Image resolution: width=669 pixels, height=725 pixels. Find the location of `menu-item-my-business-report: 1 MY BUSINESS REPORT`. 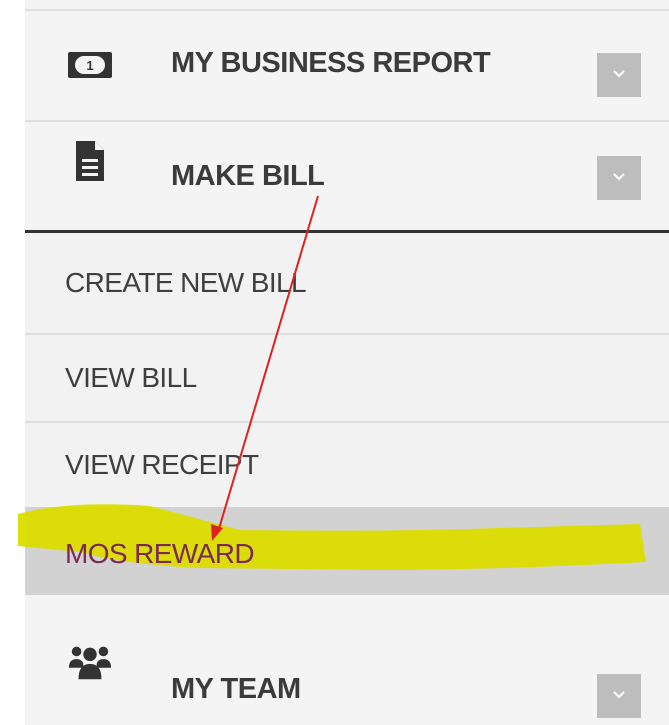

menu-item-my-business-report: 1 MY BUSINESS REPORT is located at coordinates (347, 65).